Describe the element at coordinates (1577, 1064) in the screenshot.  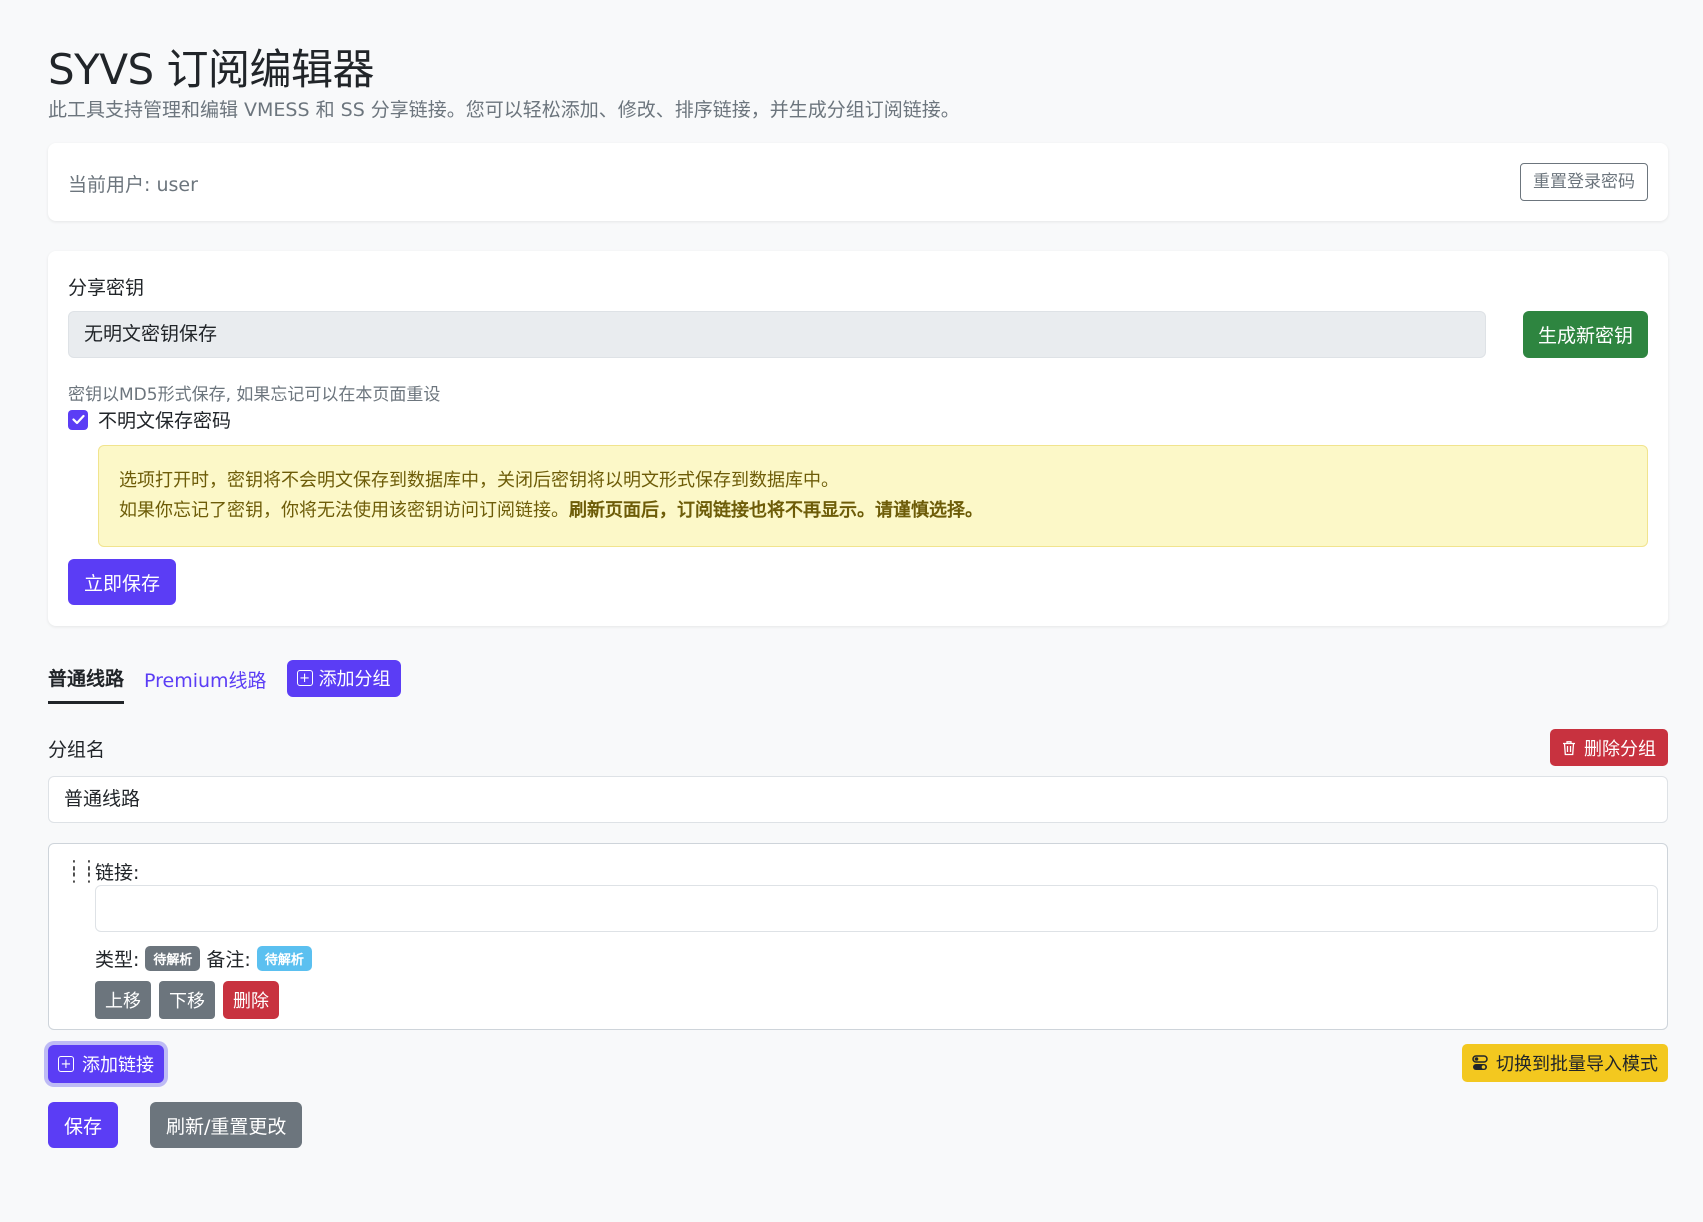
I see `batch-import-label: 切换到批量导入模式` at that location.